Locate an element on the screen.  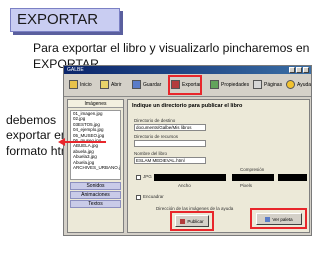
close-icon is located at coordinates (306, 70).